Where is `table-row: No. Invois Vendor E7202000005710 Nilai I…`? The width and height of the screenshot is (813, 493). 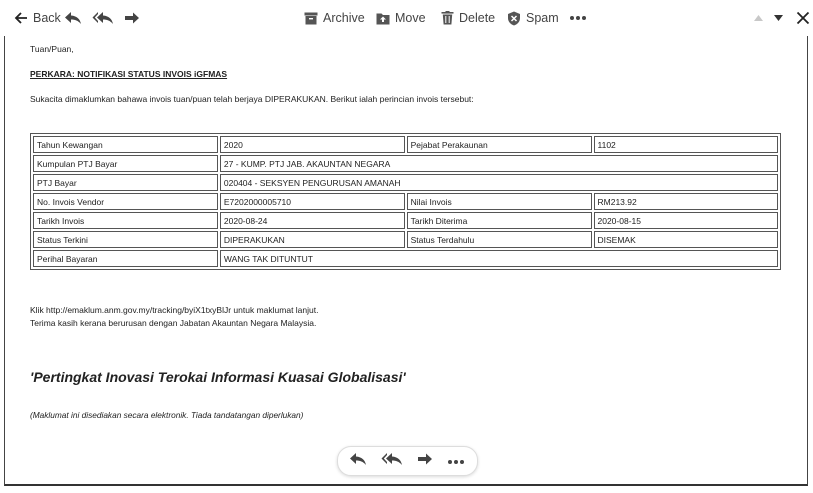 table-row: No. Invois Vendor E7202000005710 Nilai I… is located at coordinates (405, 201).